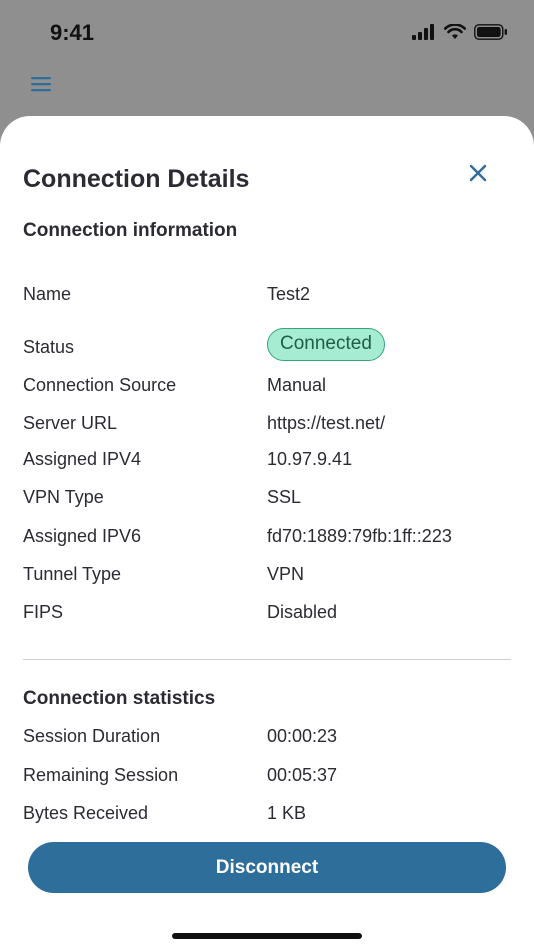 The height and width of the screenshot is (950, 534). What do you see at coordinates (267, 32) in the screenshot?
I see `status-bar: 9:41` at bounding box center [267, 32].